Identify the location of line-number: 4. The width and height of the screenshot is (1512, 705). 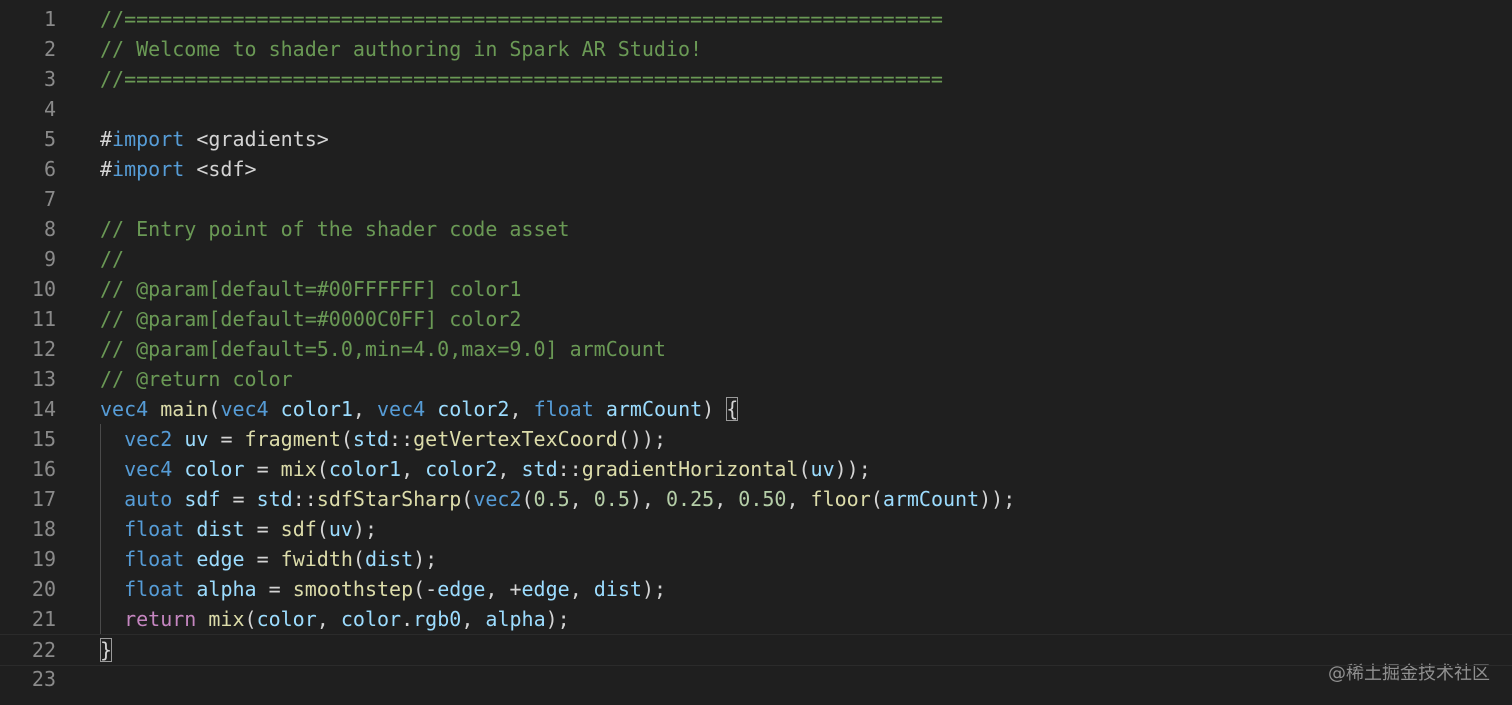
(49, 109).